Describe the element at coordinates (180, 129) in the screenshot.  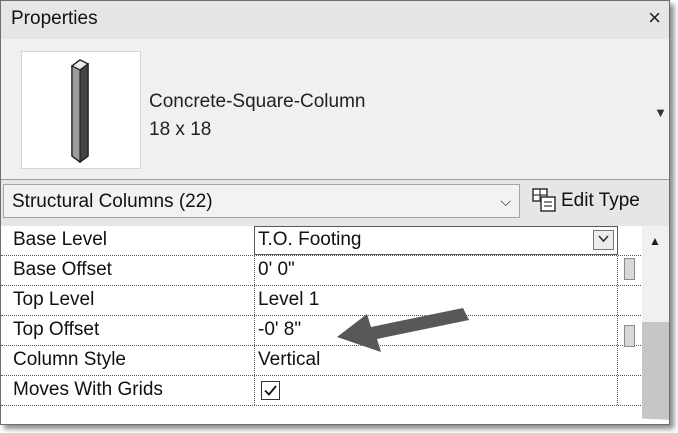
I see `type-size-label: 18 x 18` at that location.